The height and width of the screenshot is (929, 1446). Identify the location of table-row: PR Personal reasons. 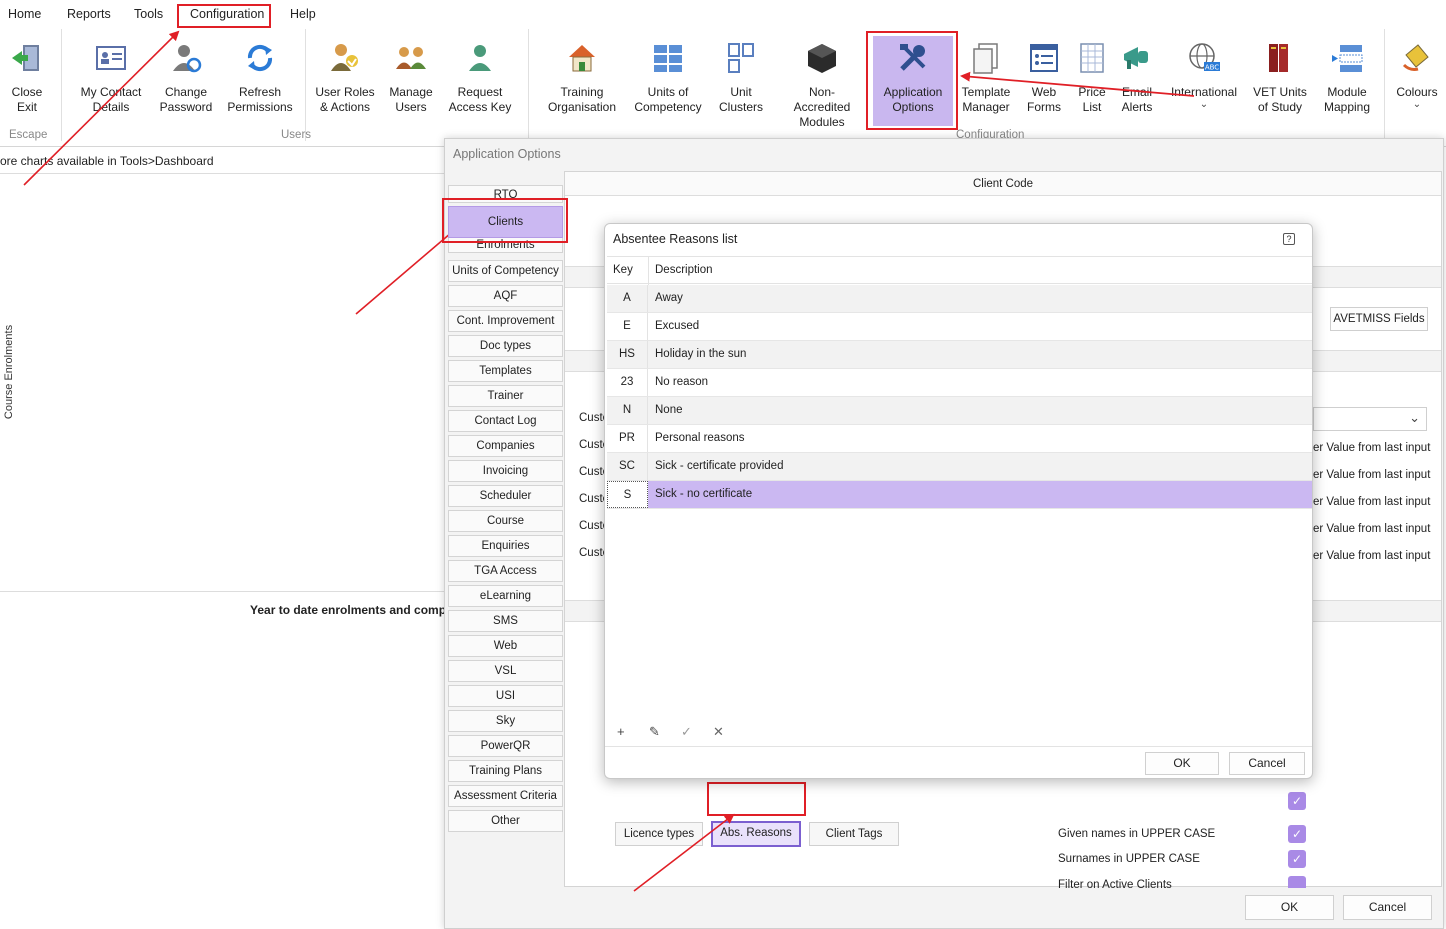
(959, 439).